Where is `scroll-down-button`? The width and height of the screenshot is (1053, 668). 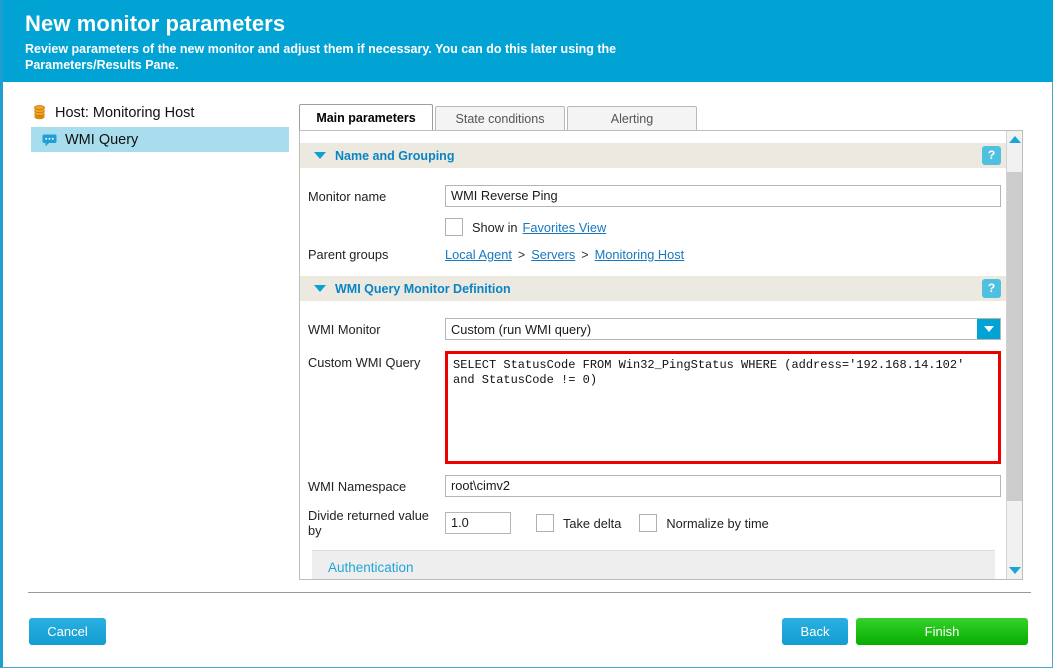
scroll-down-button is located at coordinates (1014, 570).